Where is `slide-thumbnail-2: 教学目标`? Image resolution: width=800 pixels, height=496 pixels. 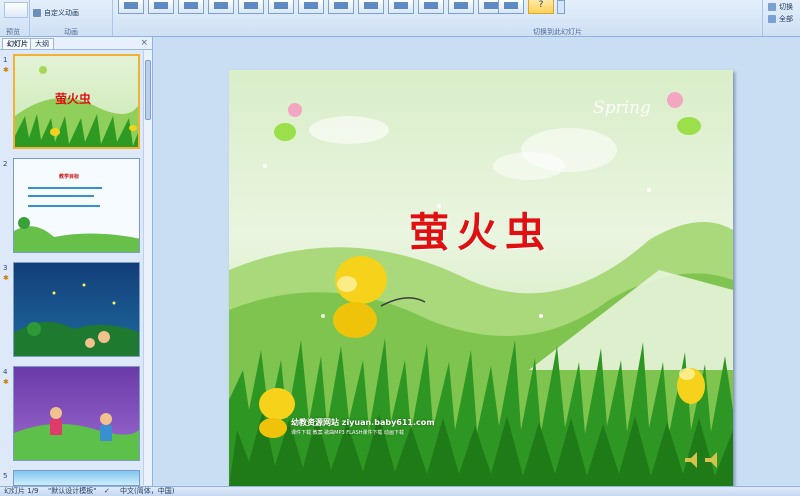 slide-thumbnail-2: 教学目标 is located at coordinates (76, 205).